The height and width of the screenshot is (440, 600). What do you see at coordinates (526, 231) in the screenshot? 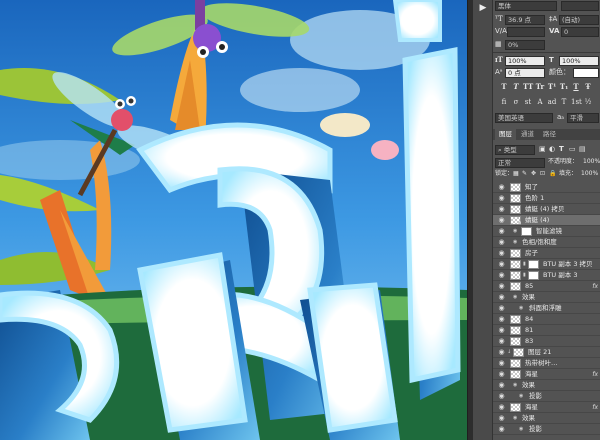
I see `filter-mask-thumbnail` at bounding box center [526, 231].